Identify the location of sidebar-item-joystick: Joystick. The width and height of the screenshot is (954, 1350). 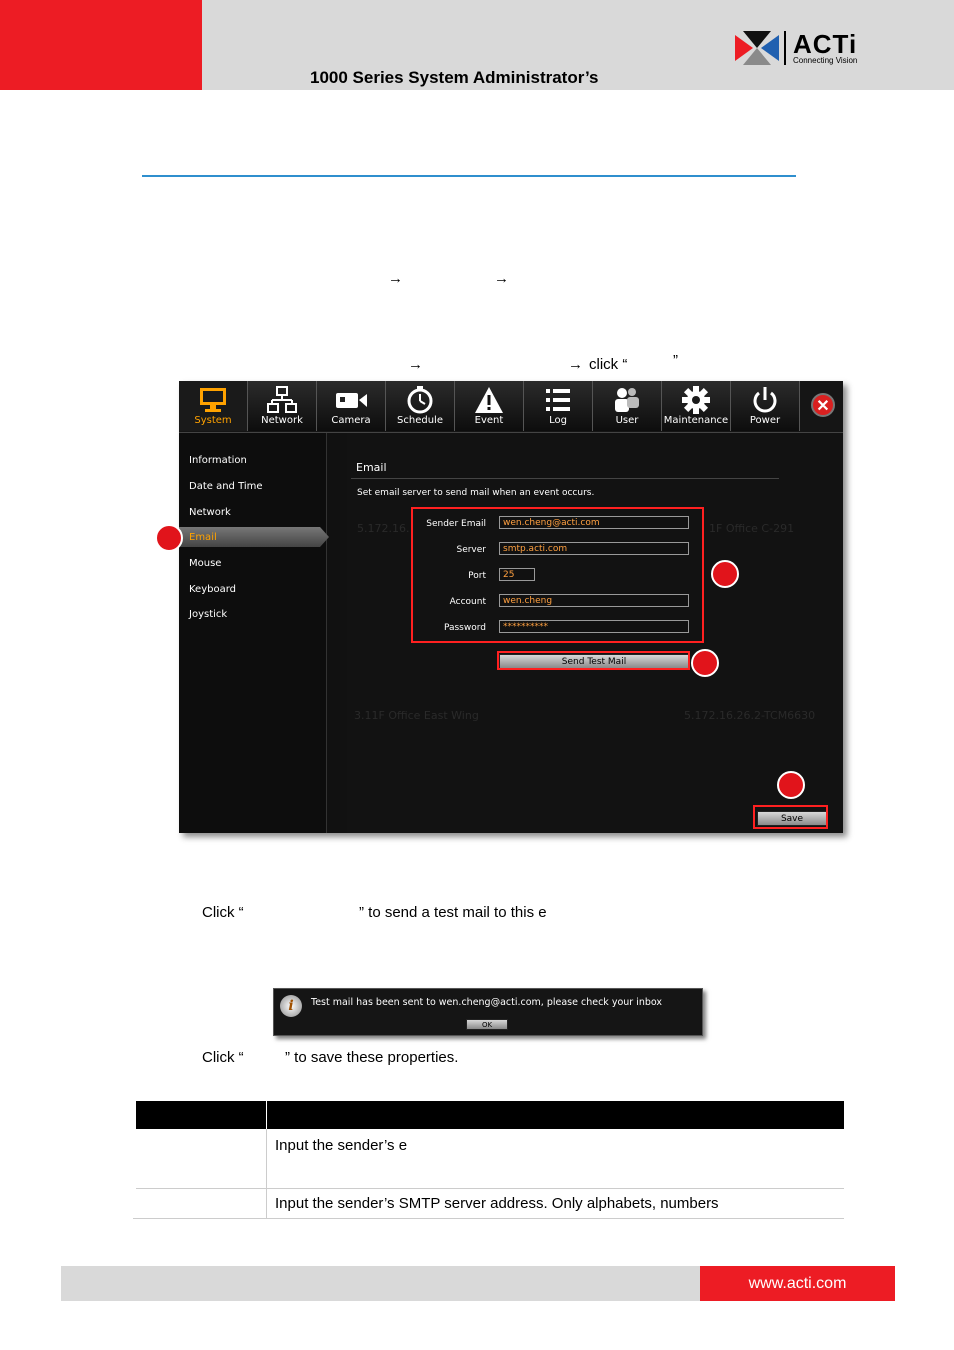
(208, 614).